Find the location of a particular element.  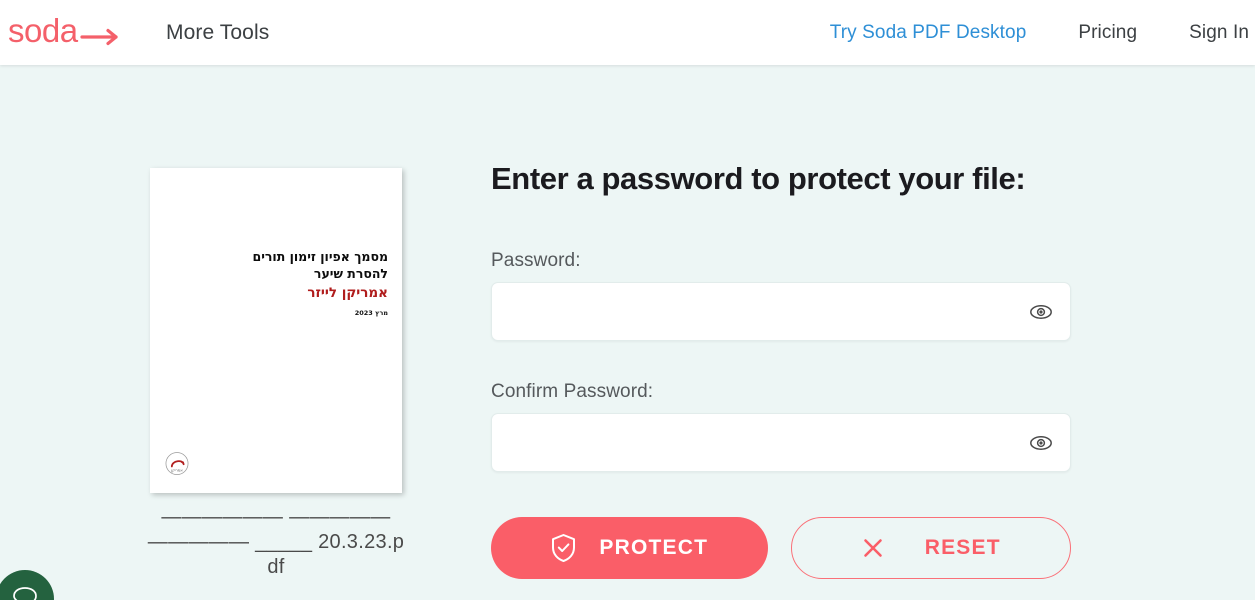

toggle-password-visibility-button is located at coordinates (1041, 312).